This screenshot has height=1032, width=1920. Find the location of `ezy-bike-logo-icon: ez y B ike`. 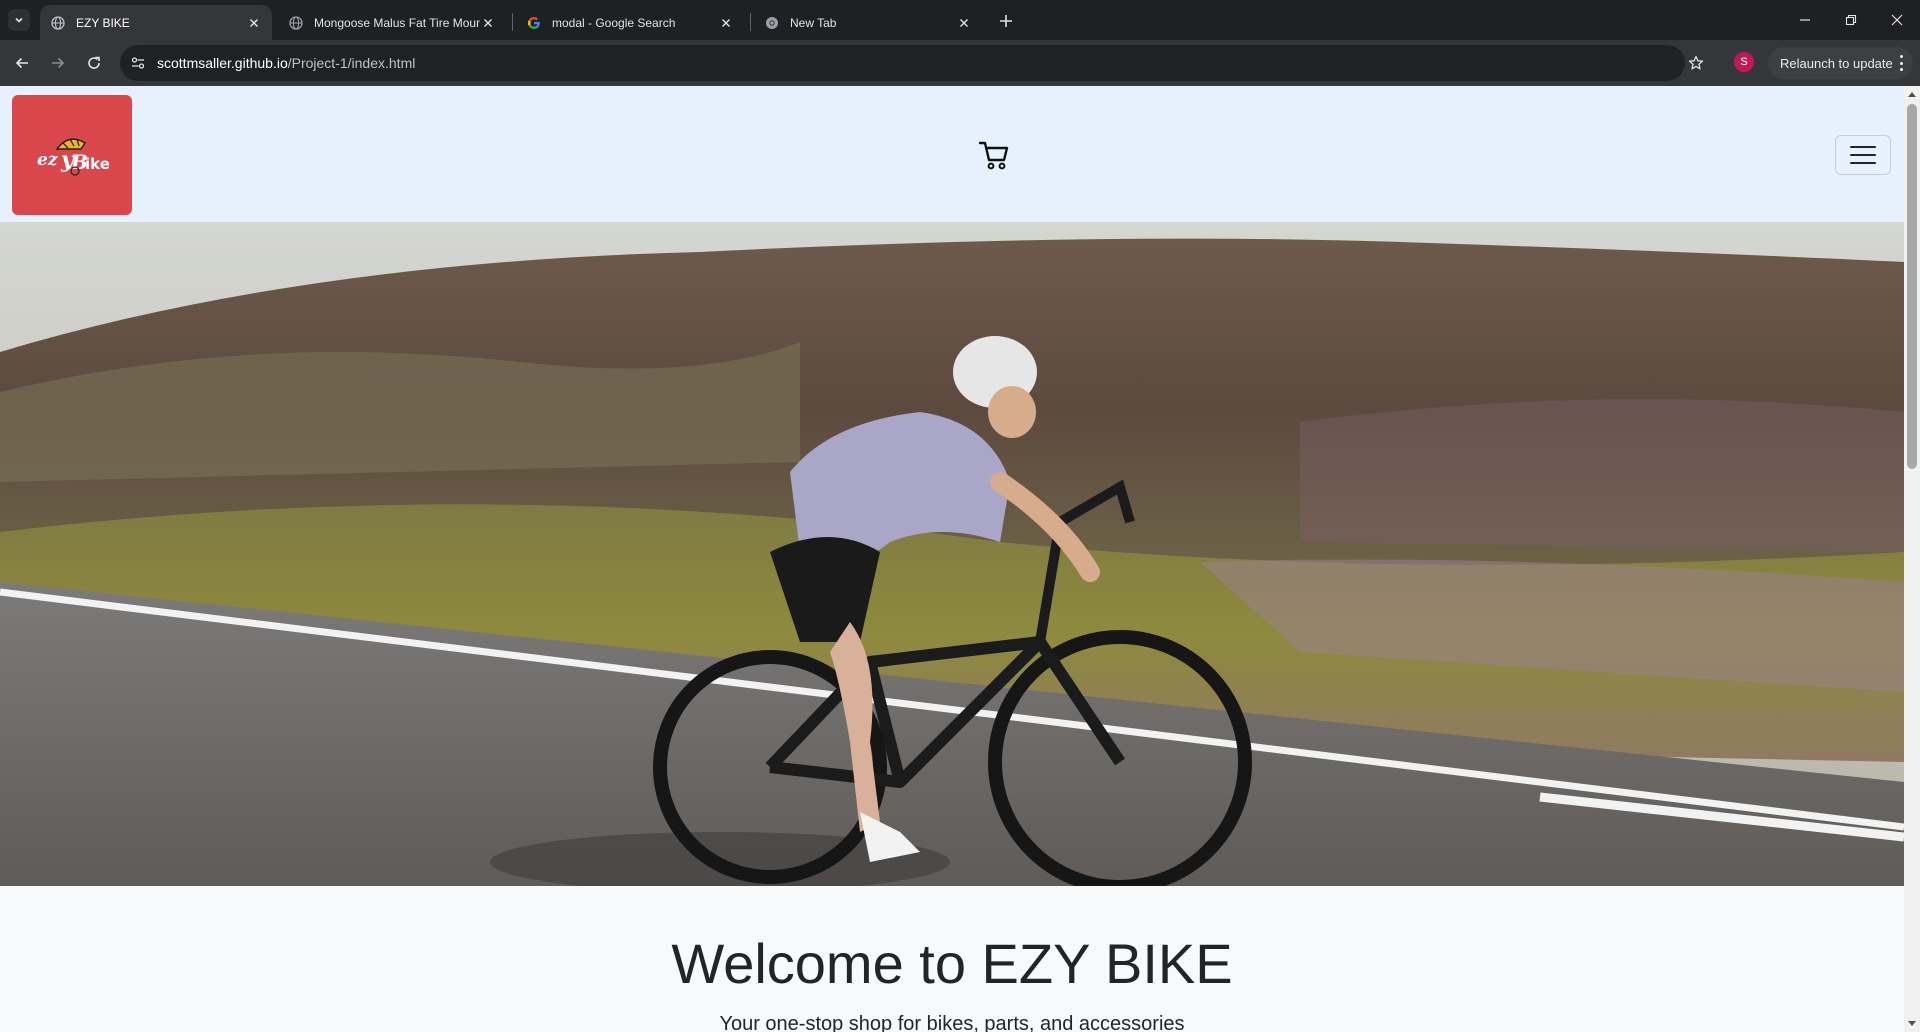

ezy-bike-logo-icon: ez y B ike is located at coordinates (73, 157).